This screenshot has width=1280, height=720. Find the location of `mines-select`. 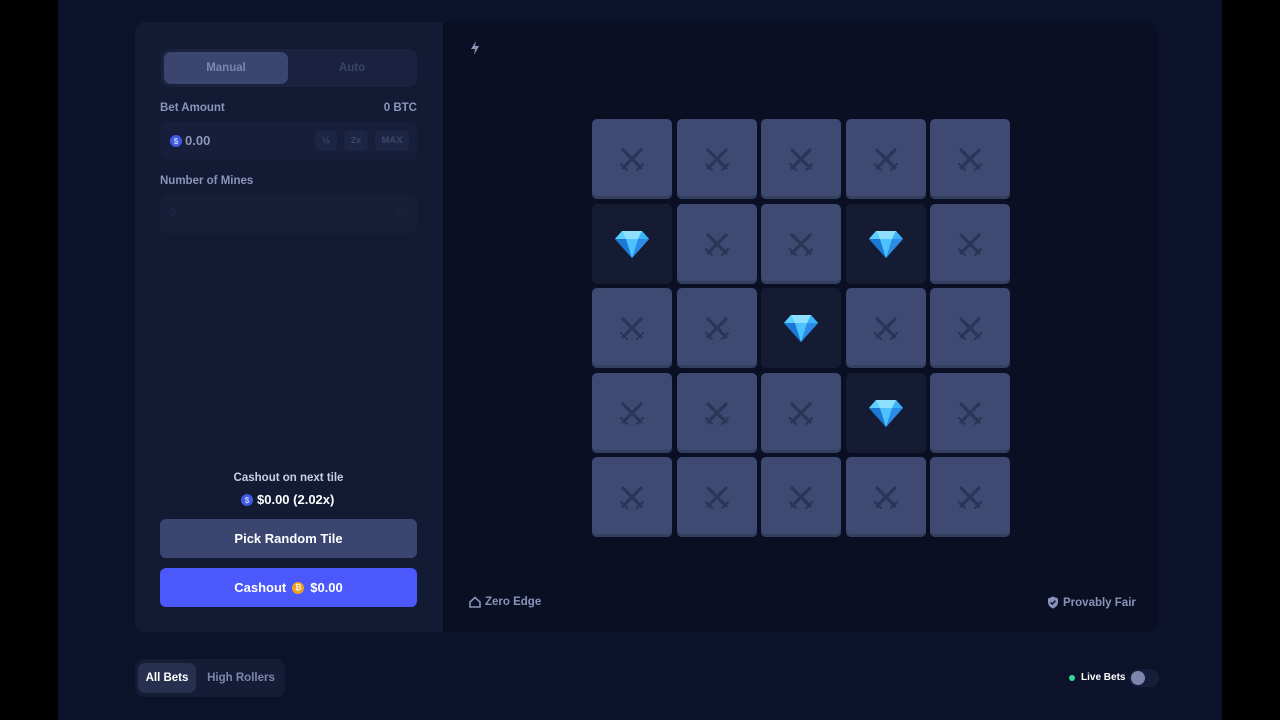

mines-select is located at coordinates (288, 214).